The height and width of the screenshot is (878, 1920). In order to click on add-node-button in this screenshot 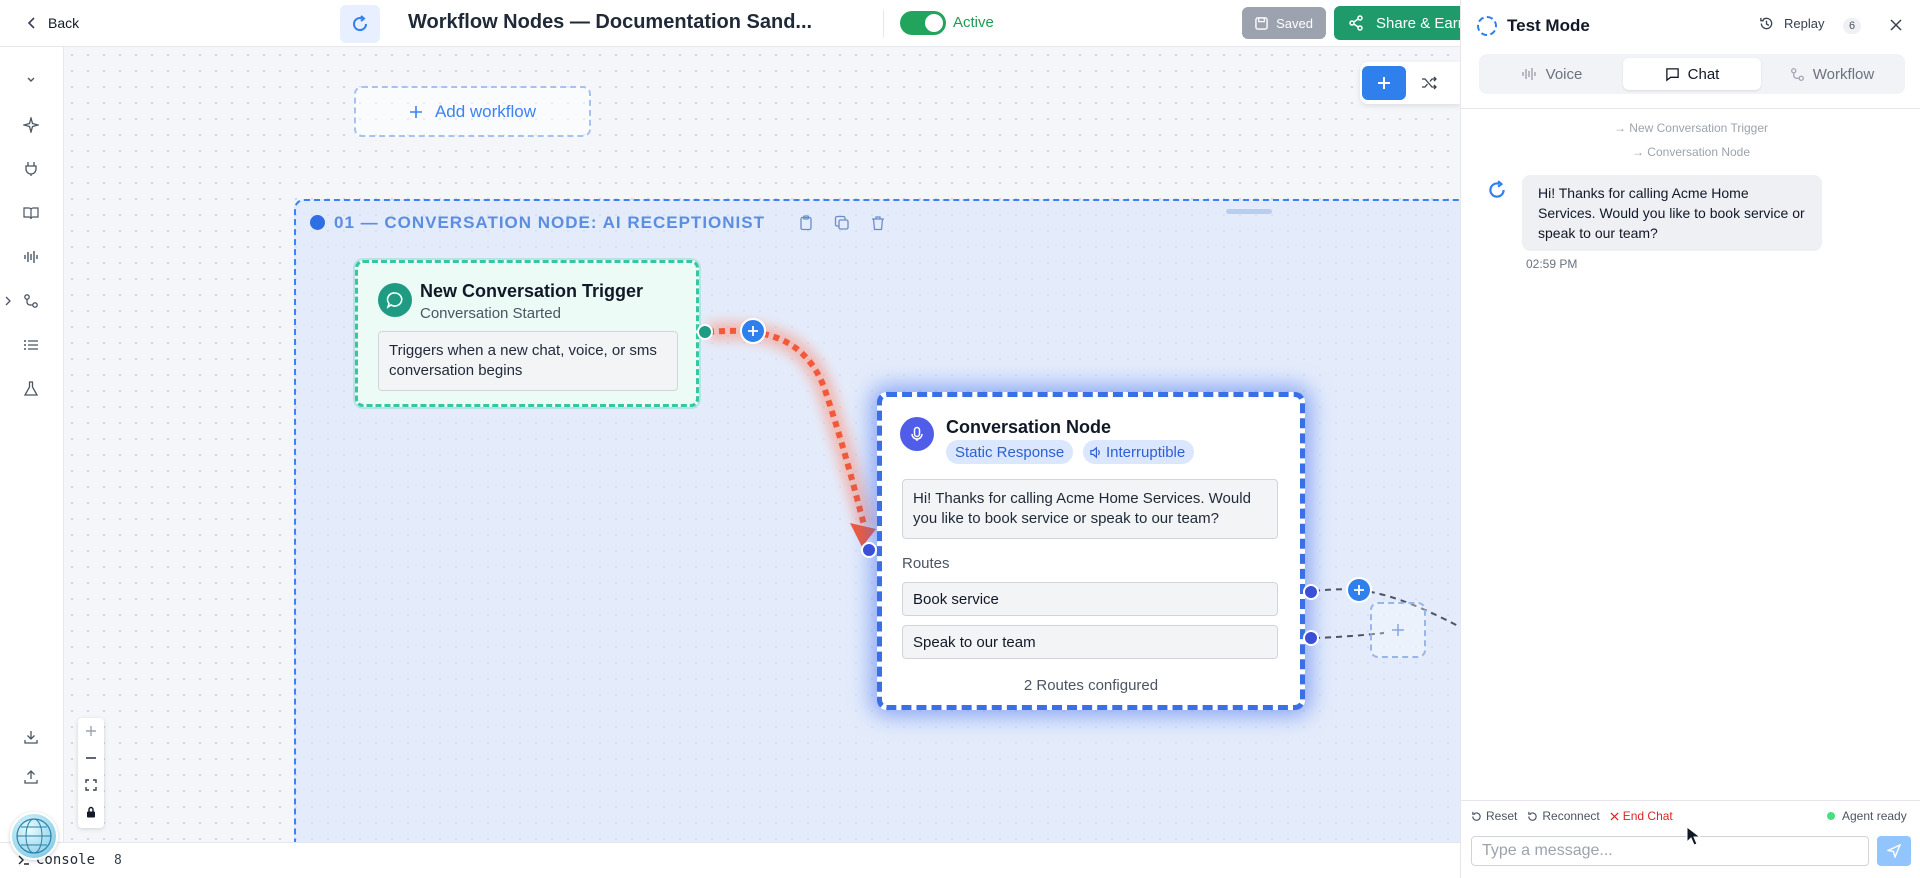, I will do `click(1384, 83)`.